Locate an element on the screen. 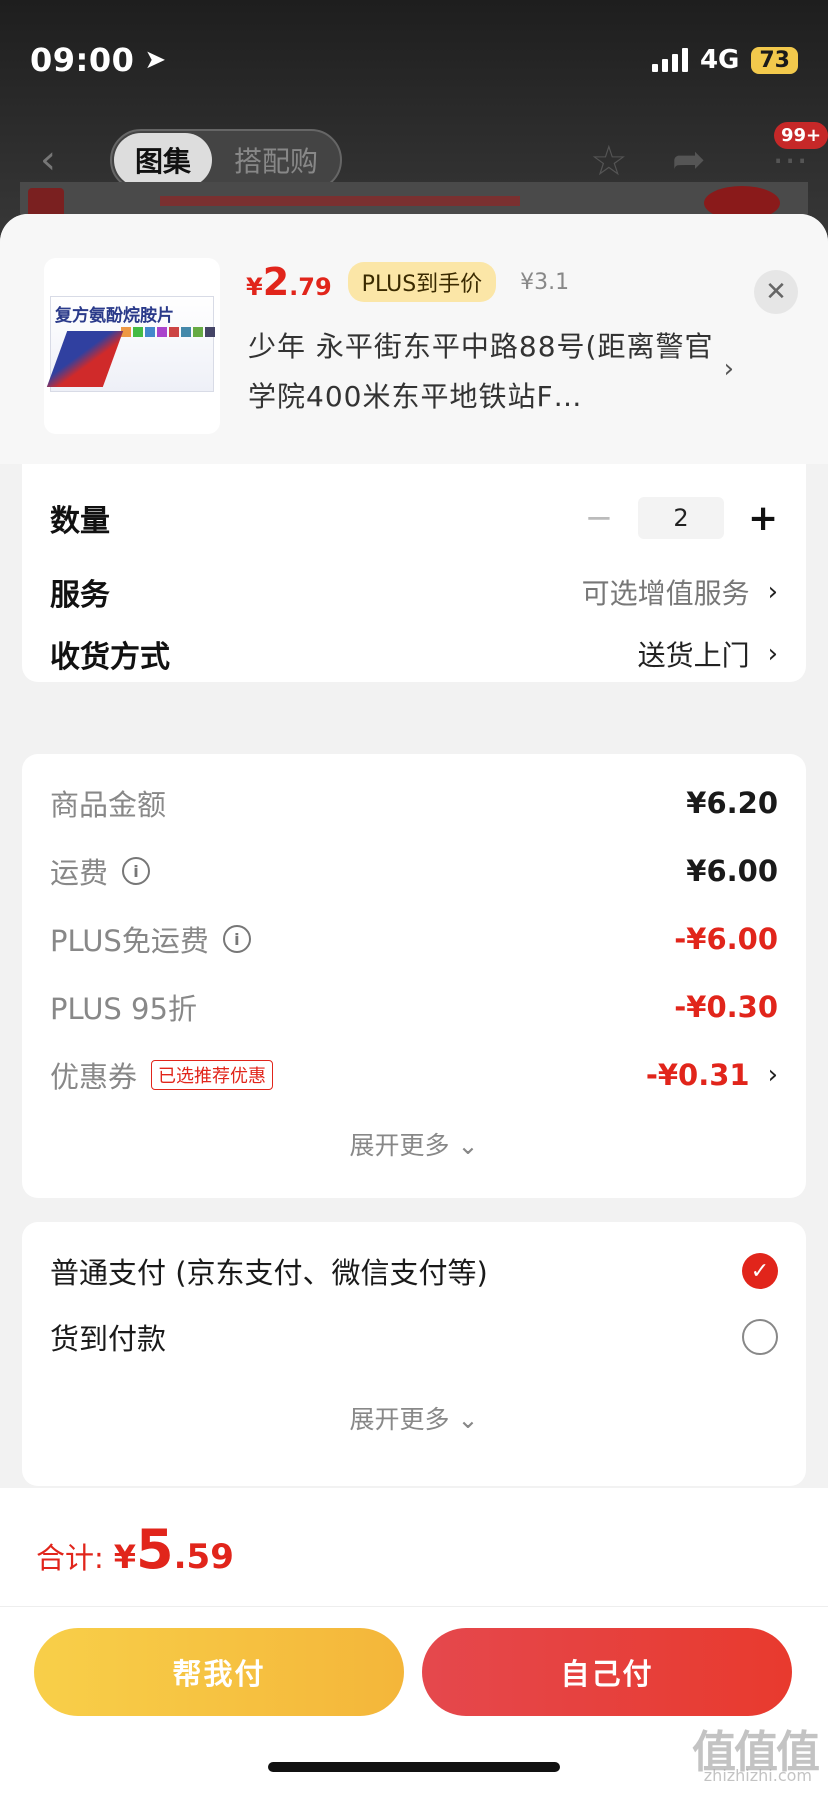 This screenshot has width=828, height=1793. price-line-label: PLUS 95折 is located at coordinates (123, 1009).